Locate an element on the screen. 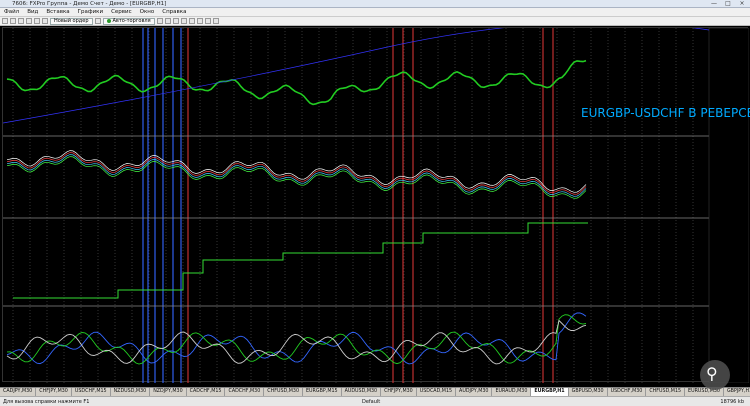  meta-editor-icon is located at coordinates (97, 21).